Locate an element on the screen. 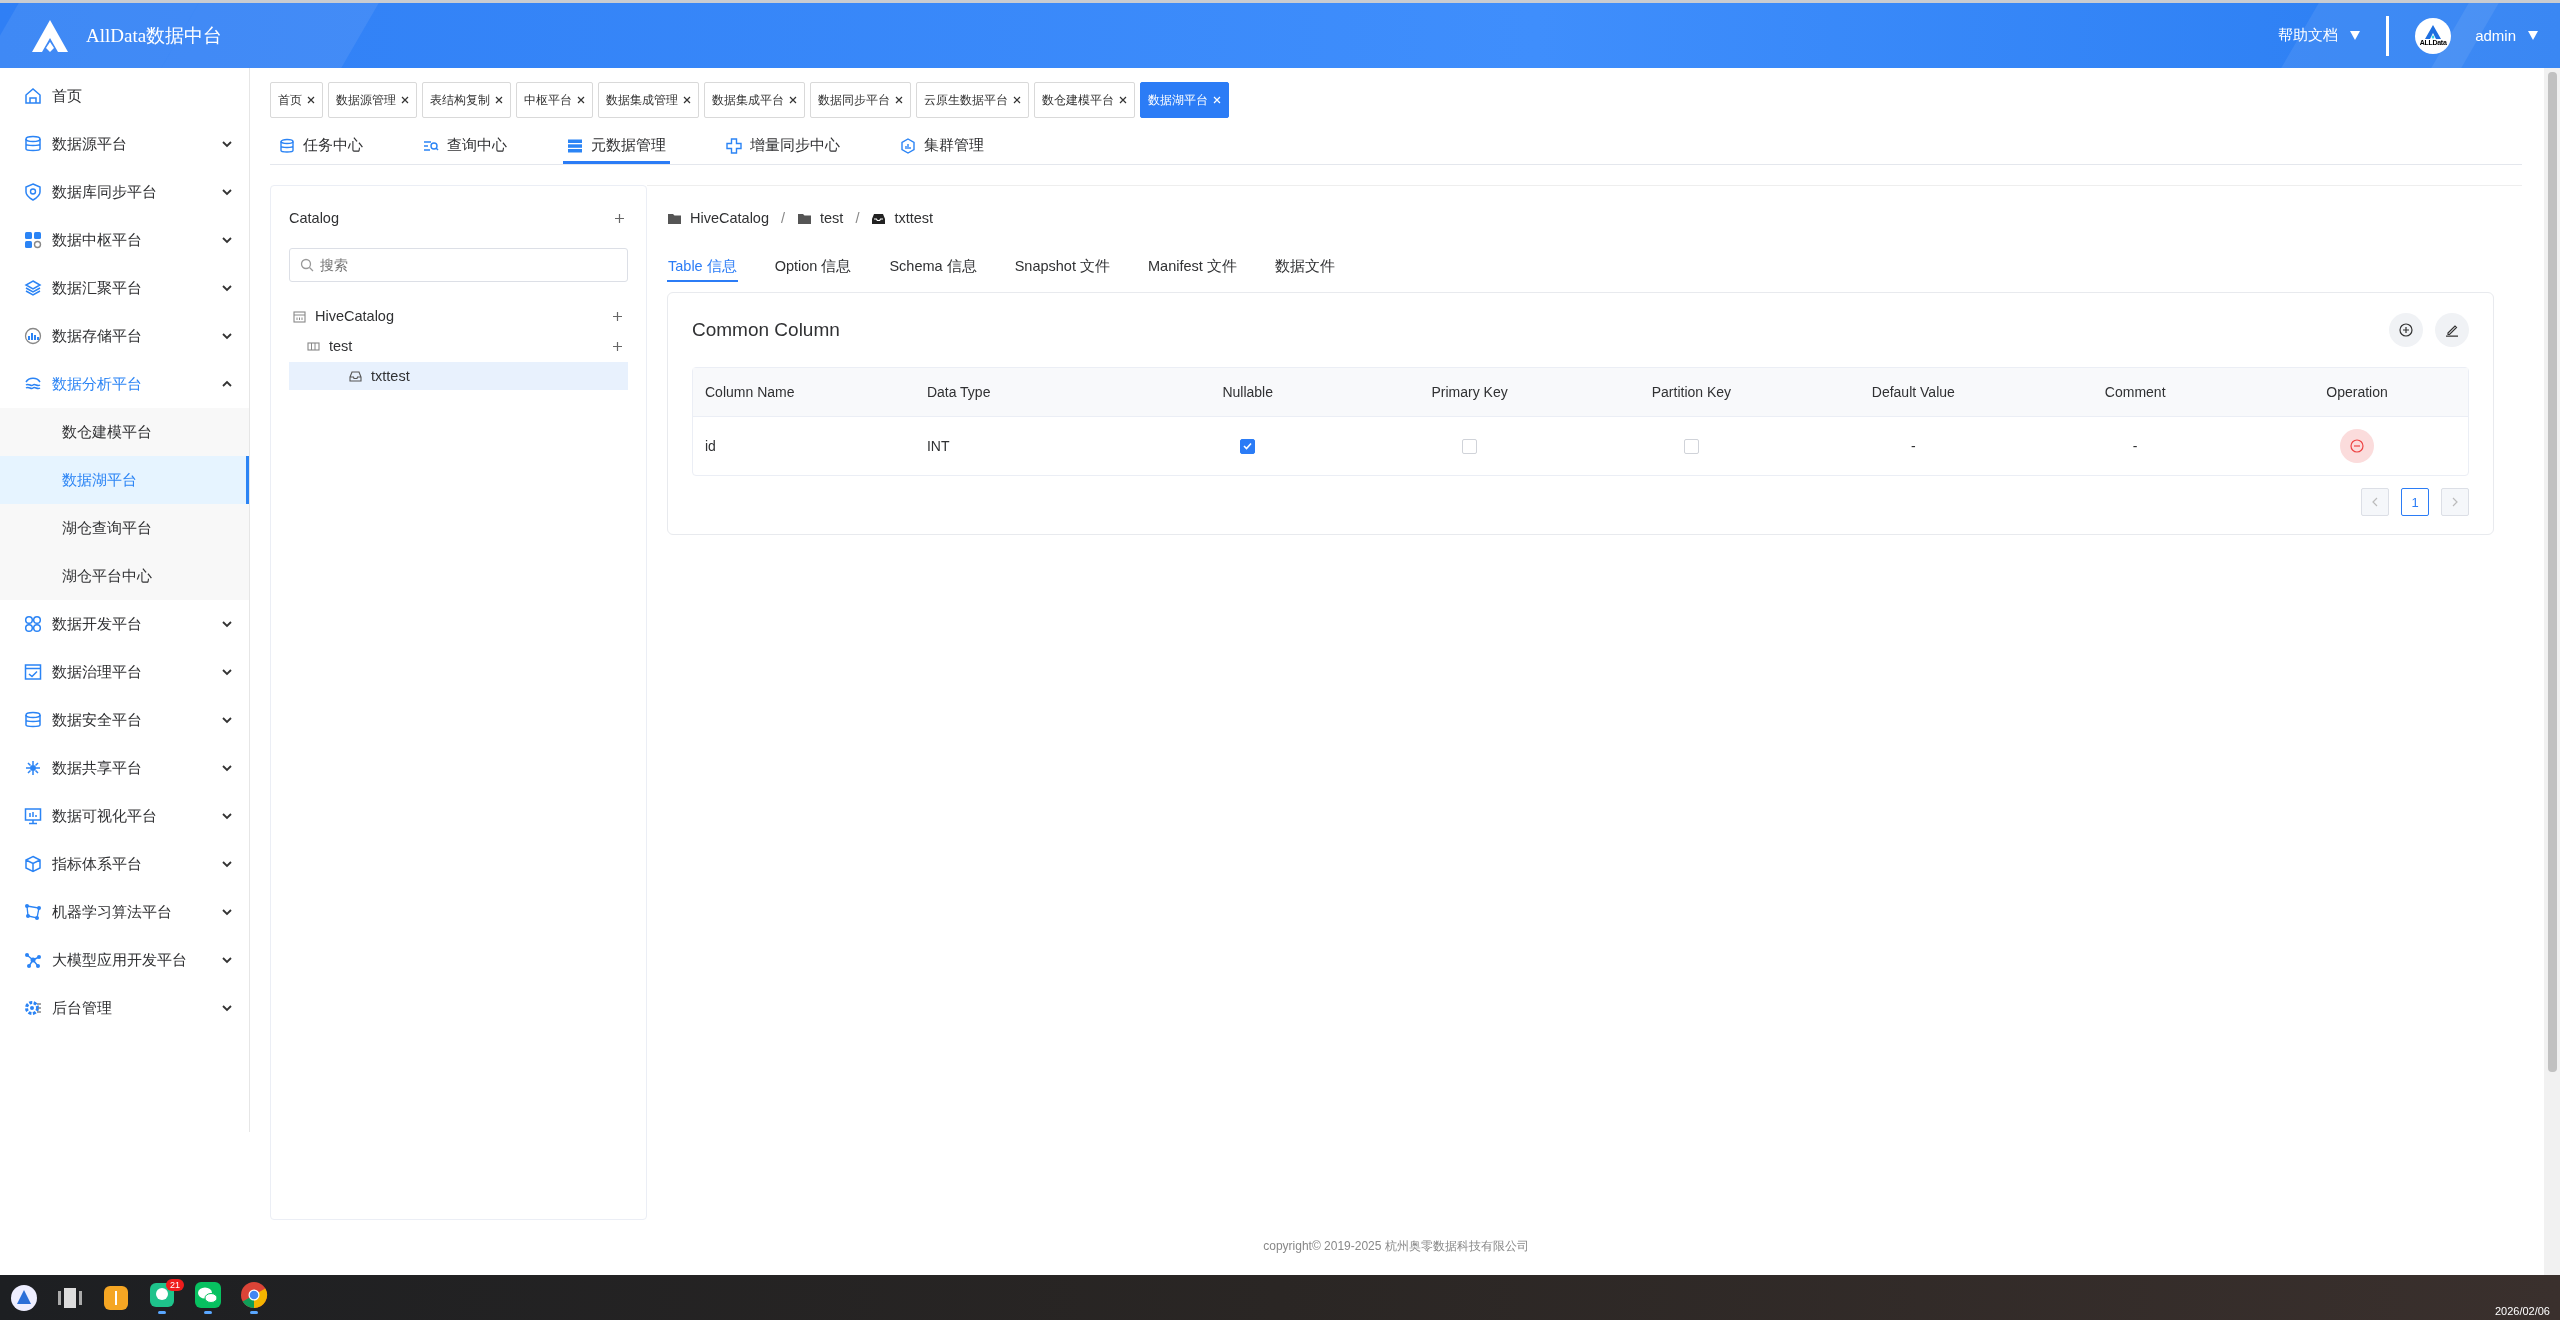 This screenshot has height=1320, width=2560. edit-button is located at coordinates (2452, 330).